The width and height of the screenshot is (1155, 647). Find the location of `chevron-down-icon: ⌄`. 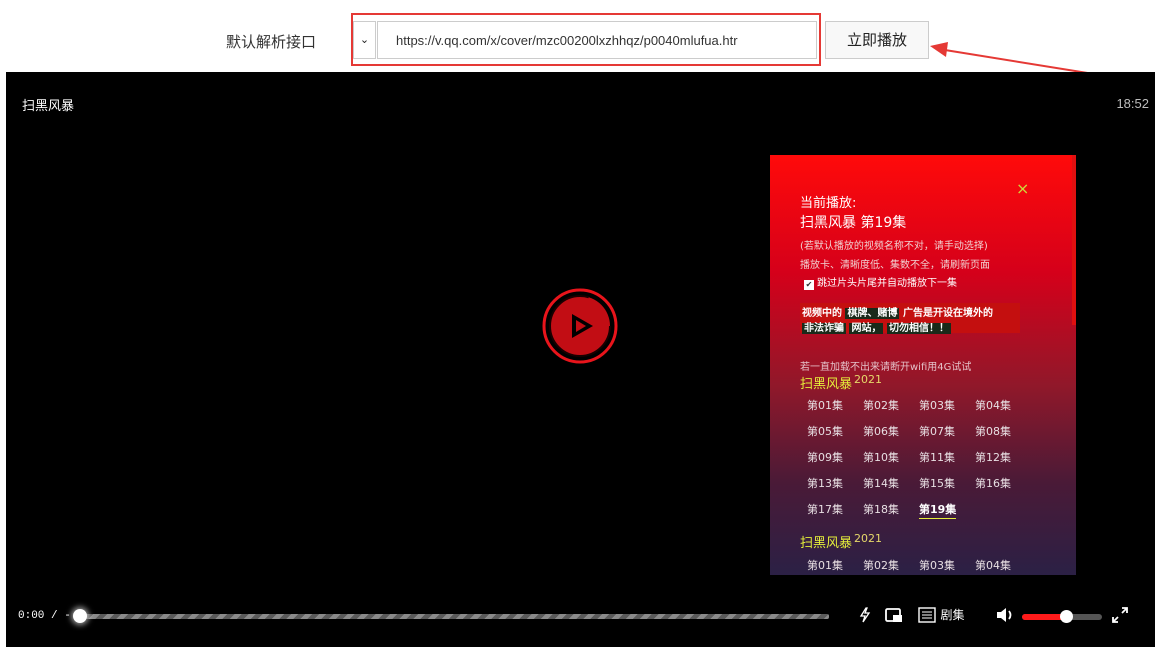

chevron-down-icon: ⌄ is located at coordinates (364, 39).